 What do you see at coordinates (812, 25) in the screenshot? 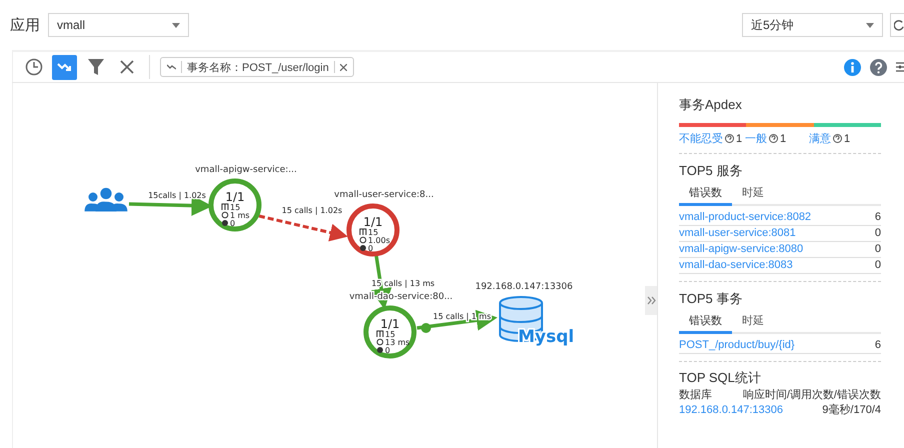
I see `time-range-select: 近5分钟` at bounding box center [812, 25].